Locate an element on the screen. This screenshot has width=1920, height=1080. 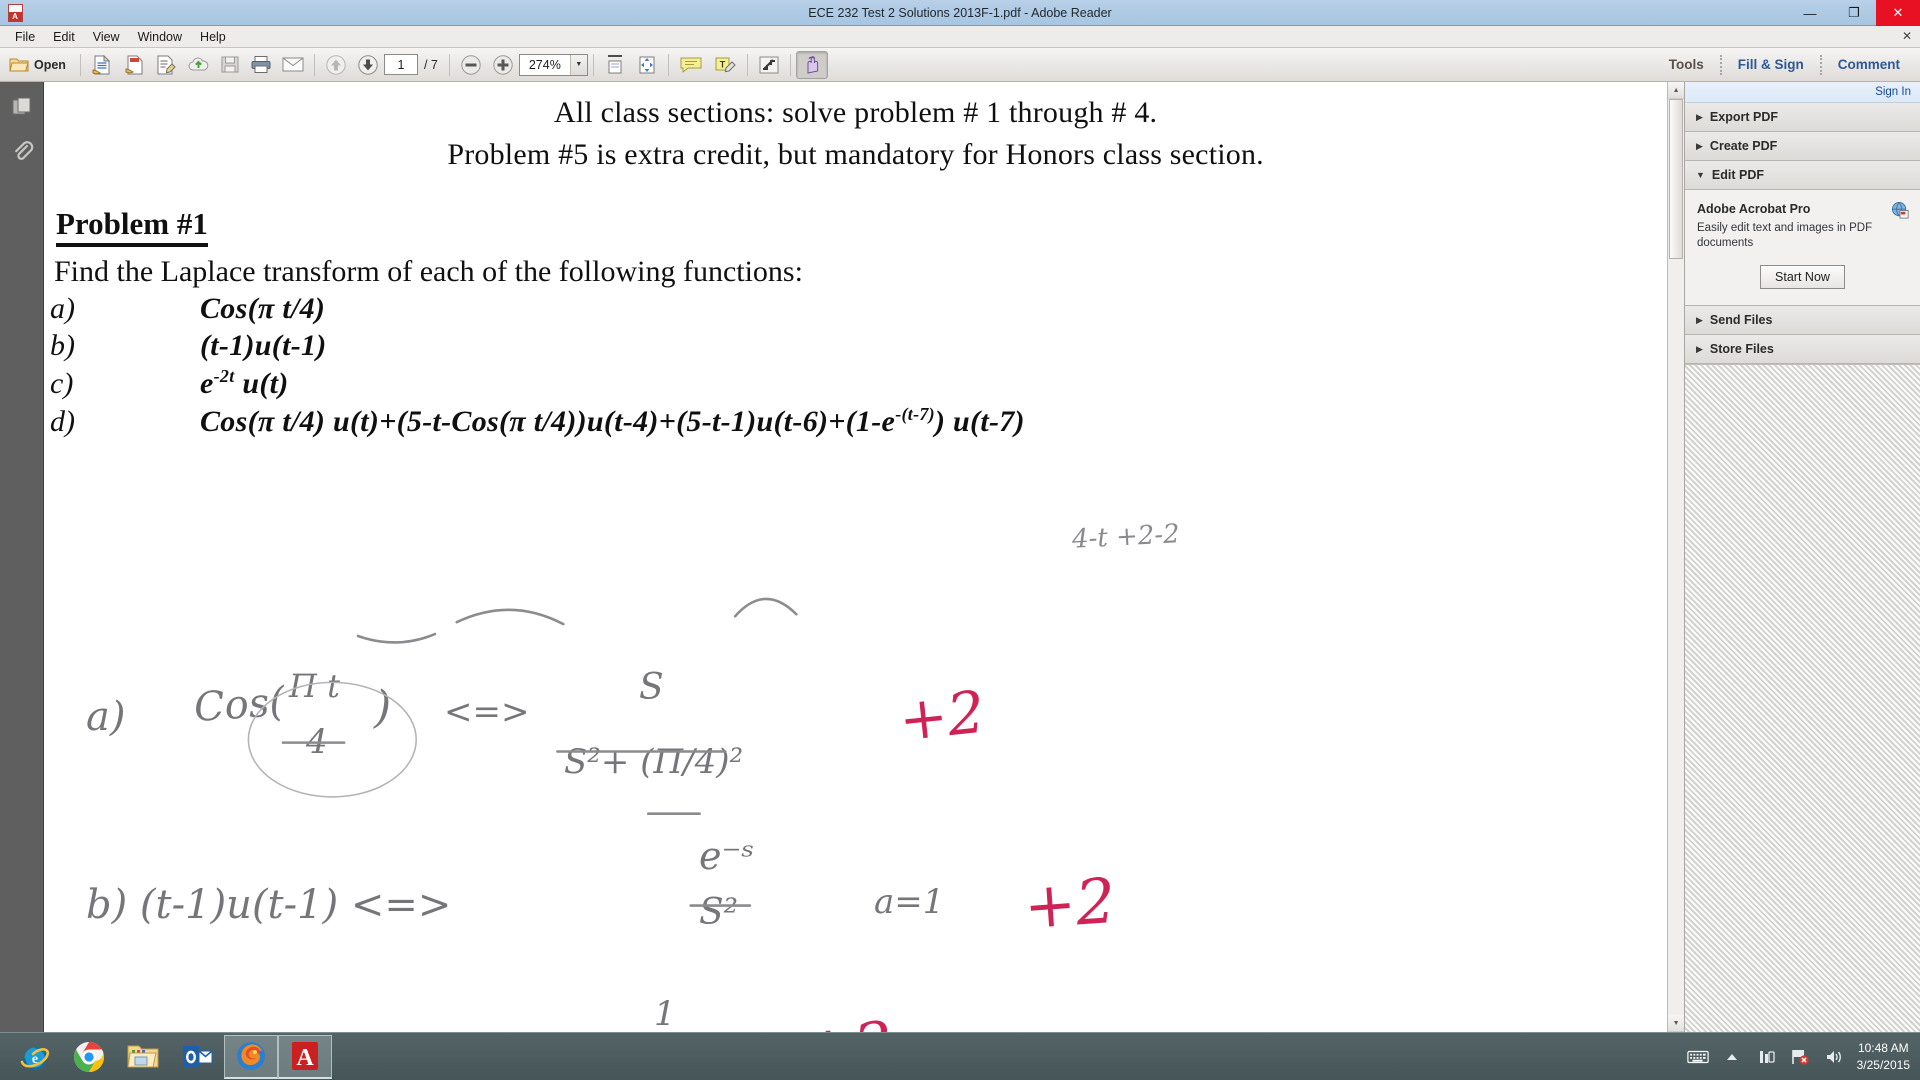
print-button is located at coordinates (261, 65).